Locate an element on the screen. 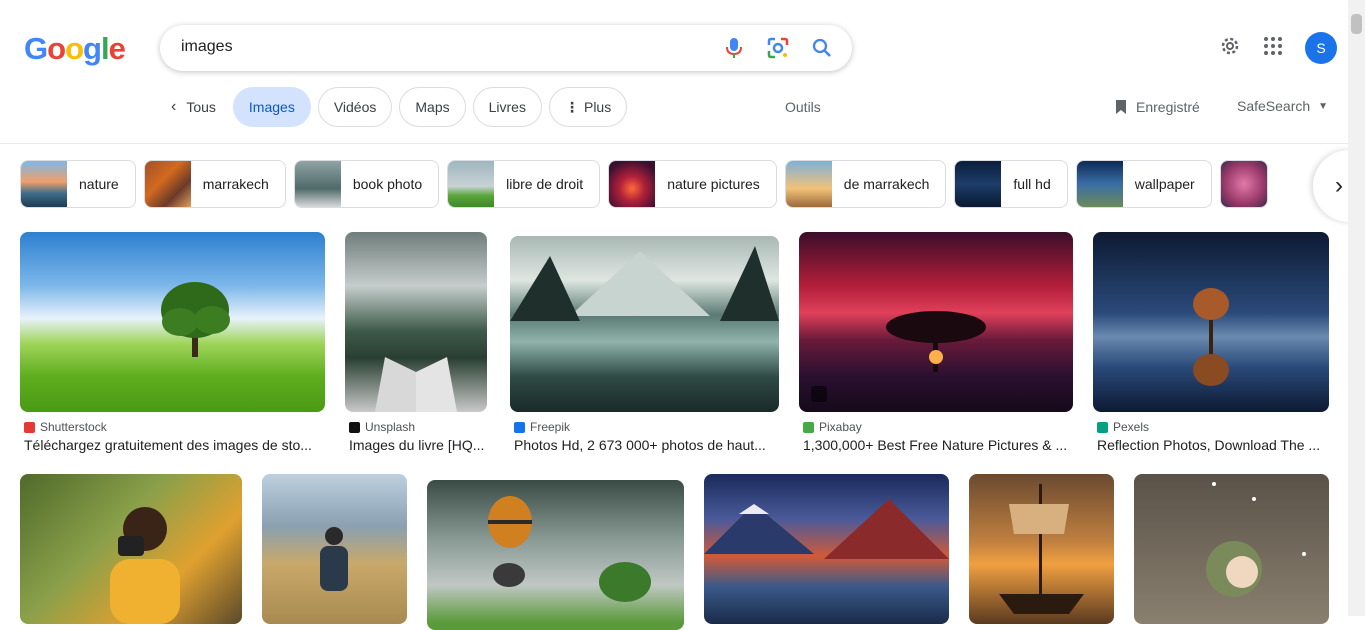 The image size is (1365, 630). tab-all-label: Tous is located at coordinates (201, 107).